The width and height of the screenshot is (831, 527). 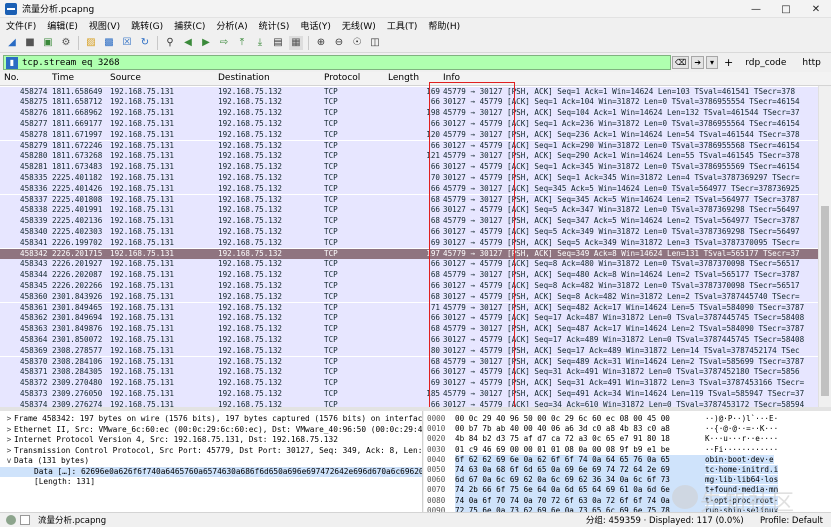 I want to click on close-file-icon: ☒, so click(x=127, y=43).